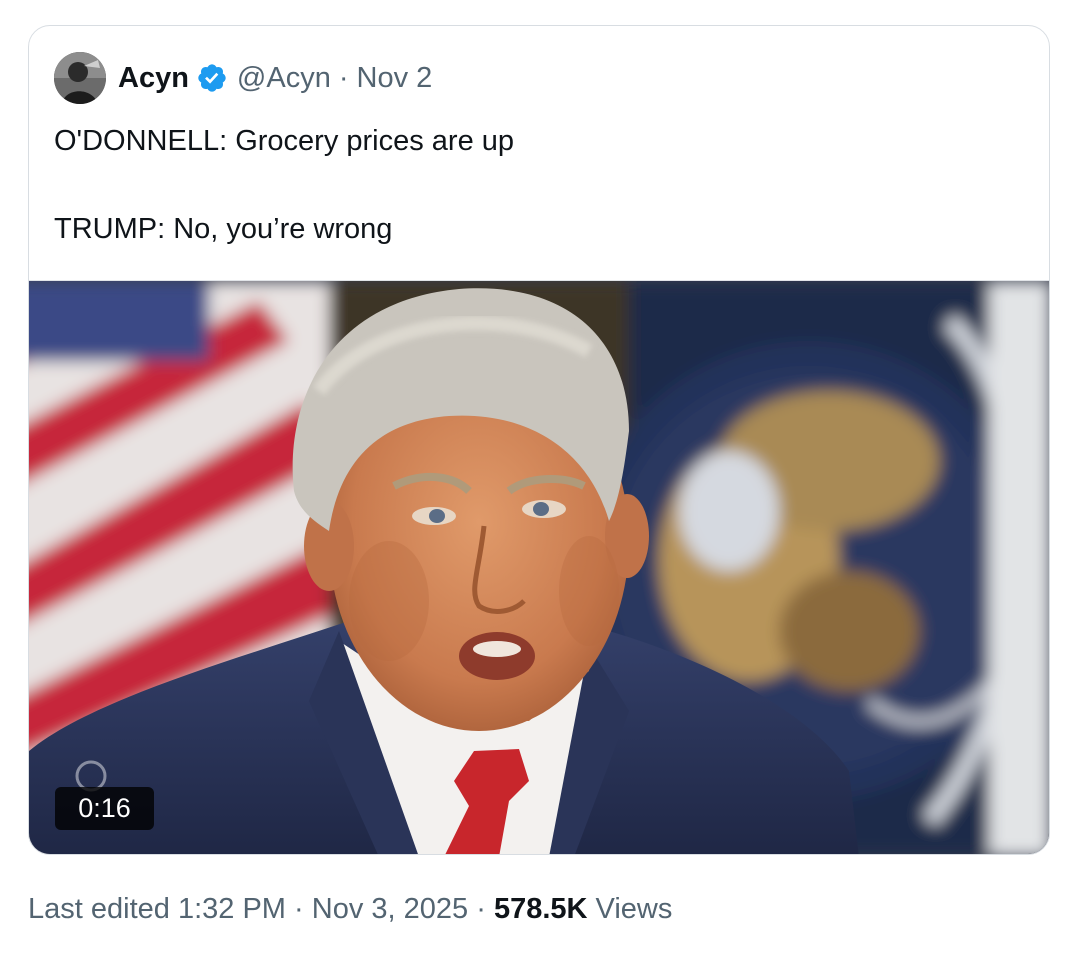  What do you see at coordinates (153, 78) in the screenshot?
I see `author-name: Acyn` at bounding box center [153, 78].